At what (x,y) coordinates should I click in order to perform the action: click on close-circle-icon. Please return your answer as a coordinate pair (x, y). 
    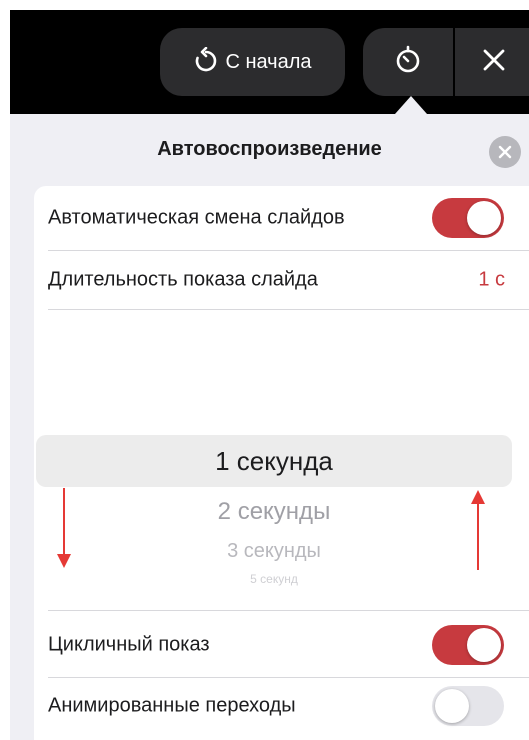
    Looking at the image, I should click on (505, 152).